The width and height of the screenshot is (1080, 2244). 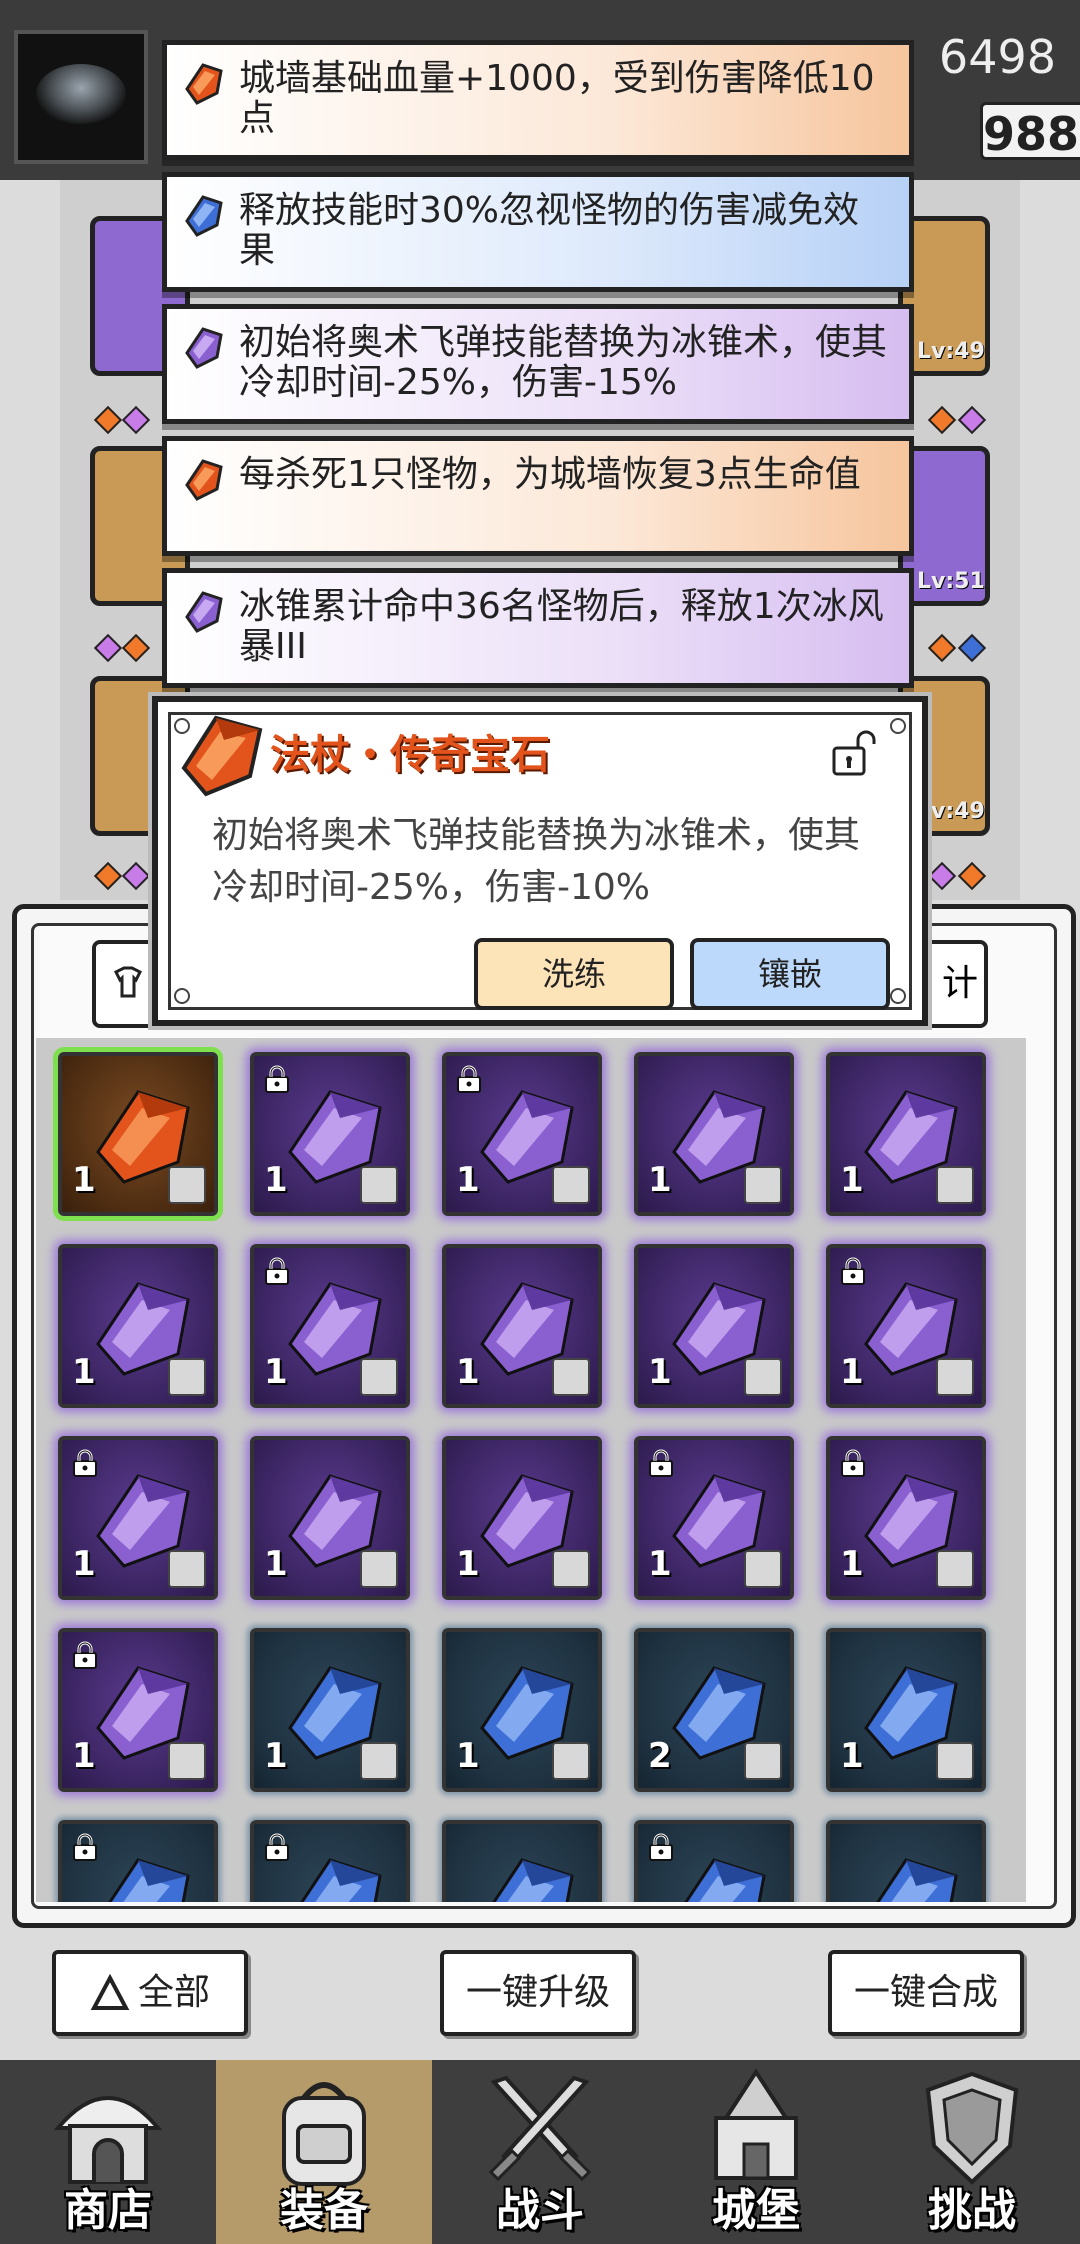 I want to click on unlock-icon, so click(x=853, y=753).